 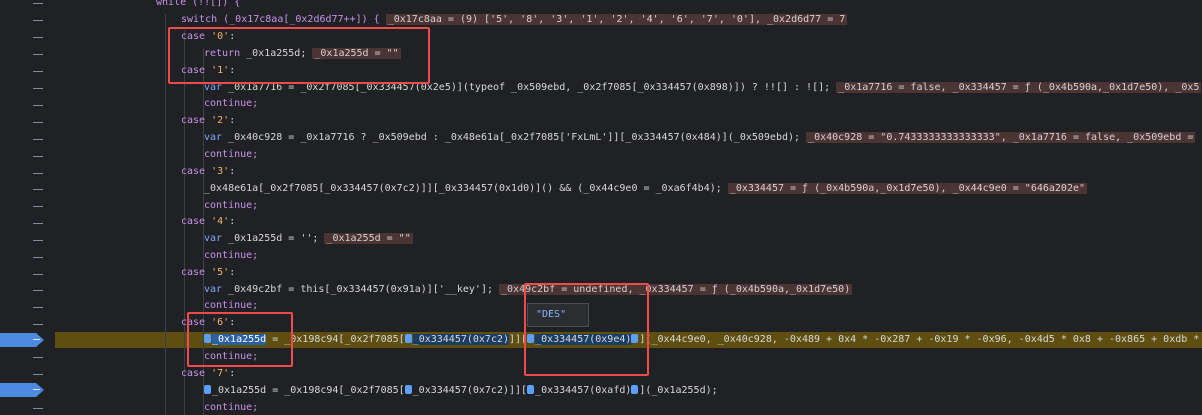 I want to click on code-line: case '3':, so click(x=208, y=171).